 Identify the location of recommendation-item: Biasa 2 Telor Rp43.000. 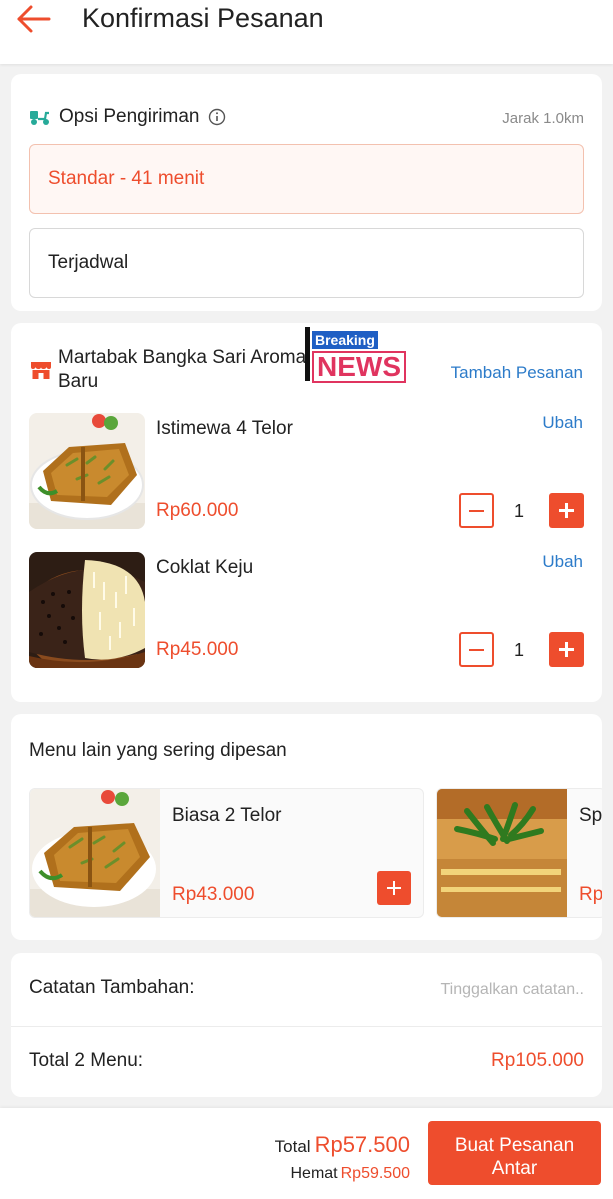
(226, 853).